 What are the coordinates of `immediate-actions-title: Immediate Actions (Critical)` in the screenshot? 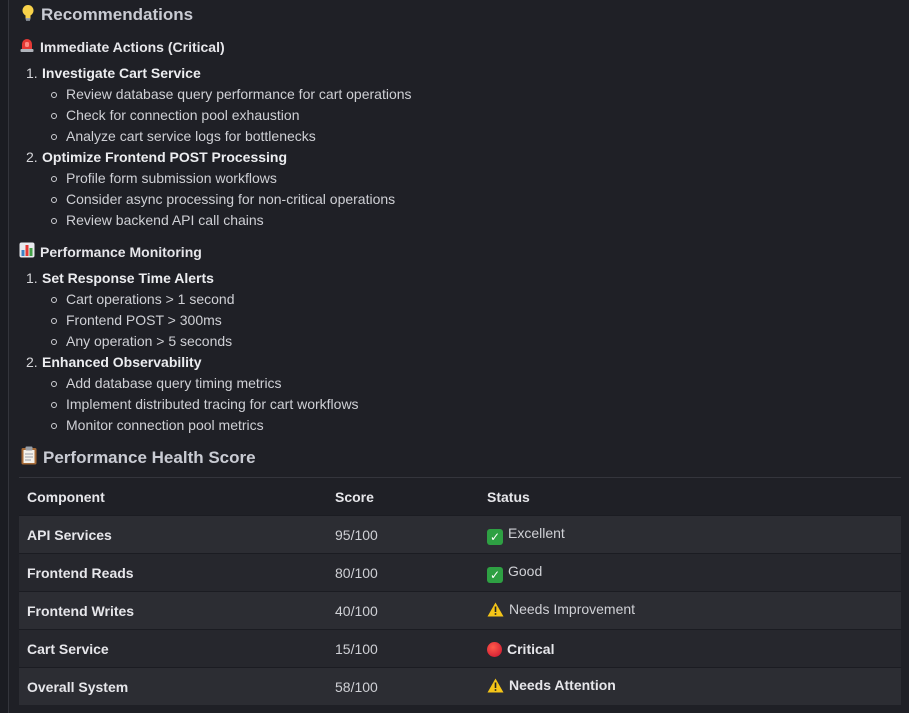 It's located at (132, 46).